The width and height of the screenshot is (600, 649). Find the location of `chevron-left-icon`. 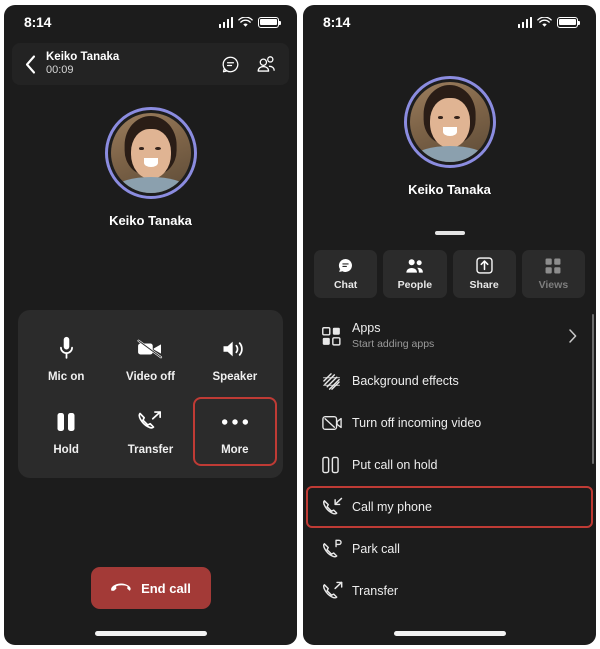

chevron-left-icon is located at coordinates (30, 64).